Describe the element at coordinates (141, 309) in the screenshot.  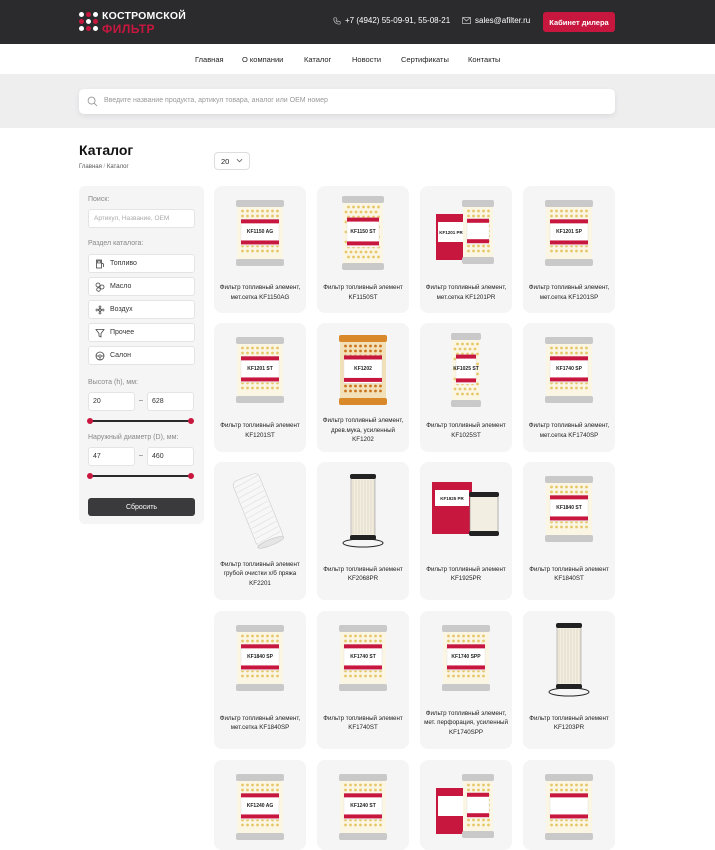
I see `category-air: Воздух` at that location.